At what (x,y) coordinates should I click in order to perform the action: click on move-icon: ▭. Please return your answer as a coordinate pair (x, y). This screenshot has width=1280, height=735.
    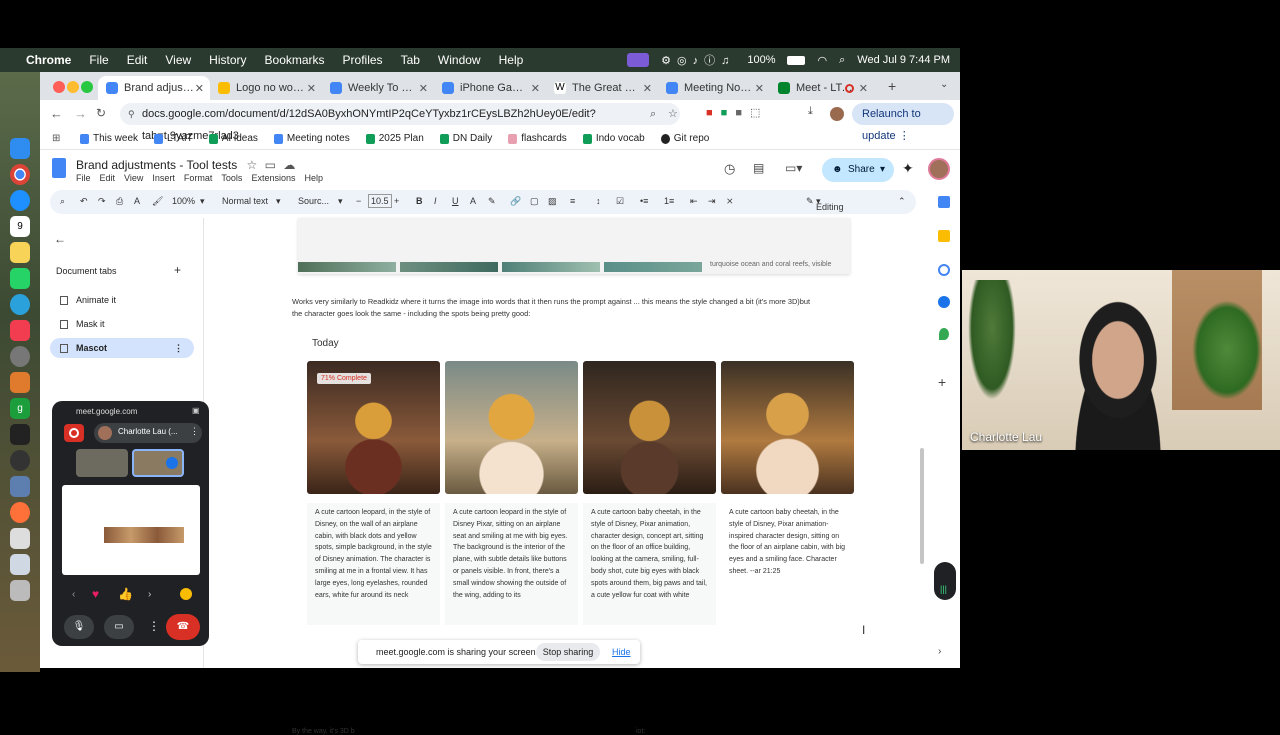
    Looking at the image, I should click on (270, 165).